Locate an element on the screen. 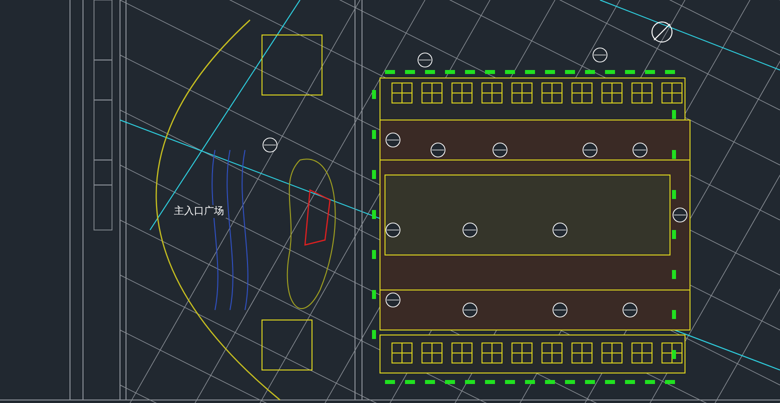  plan-label: 主入口广场 is located at coordinates (199, 211).